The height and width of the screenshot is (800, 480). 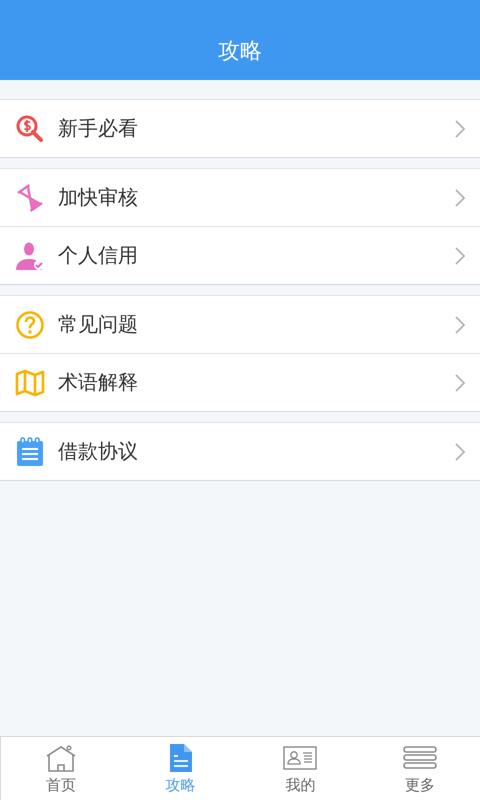 I want to click on menu-row: 术语解释, so click(x=240, y=382).